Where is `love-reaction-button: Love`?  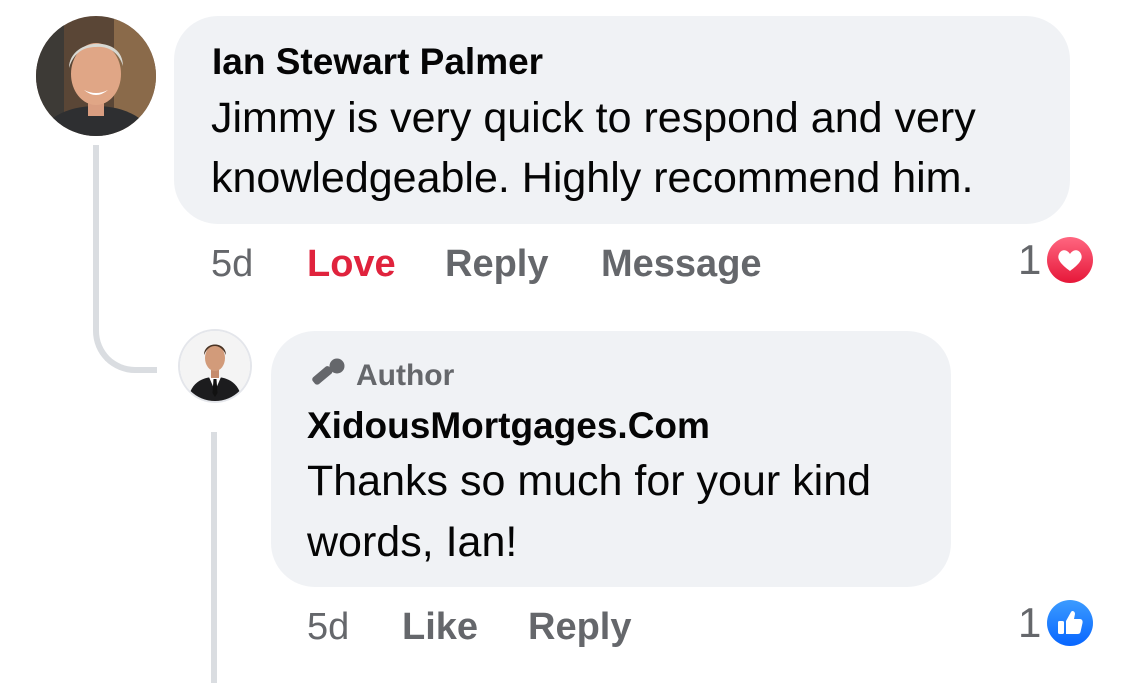 love-reaction-button: Love is located at coordinates (351, 264).